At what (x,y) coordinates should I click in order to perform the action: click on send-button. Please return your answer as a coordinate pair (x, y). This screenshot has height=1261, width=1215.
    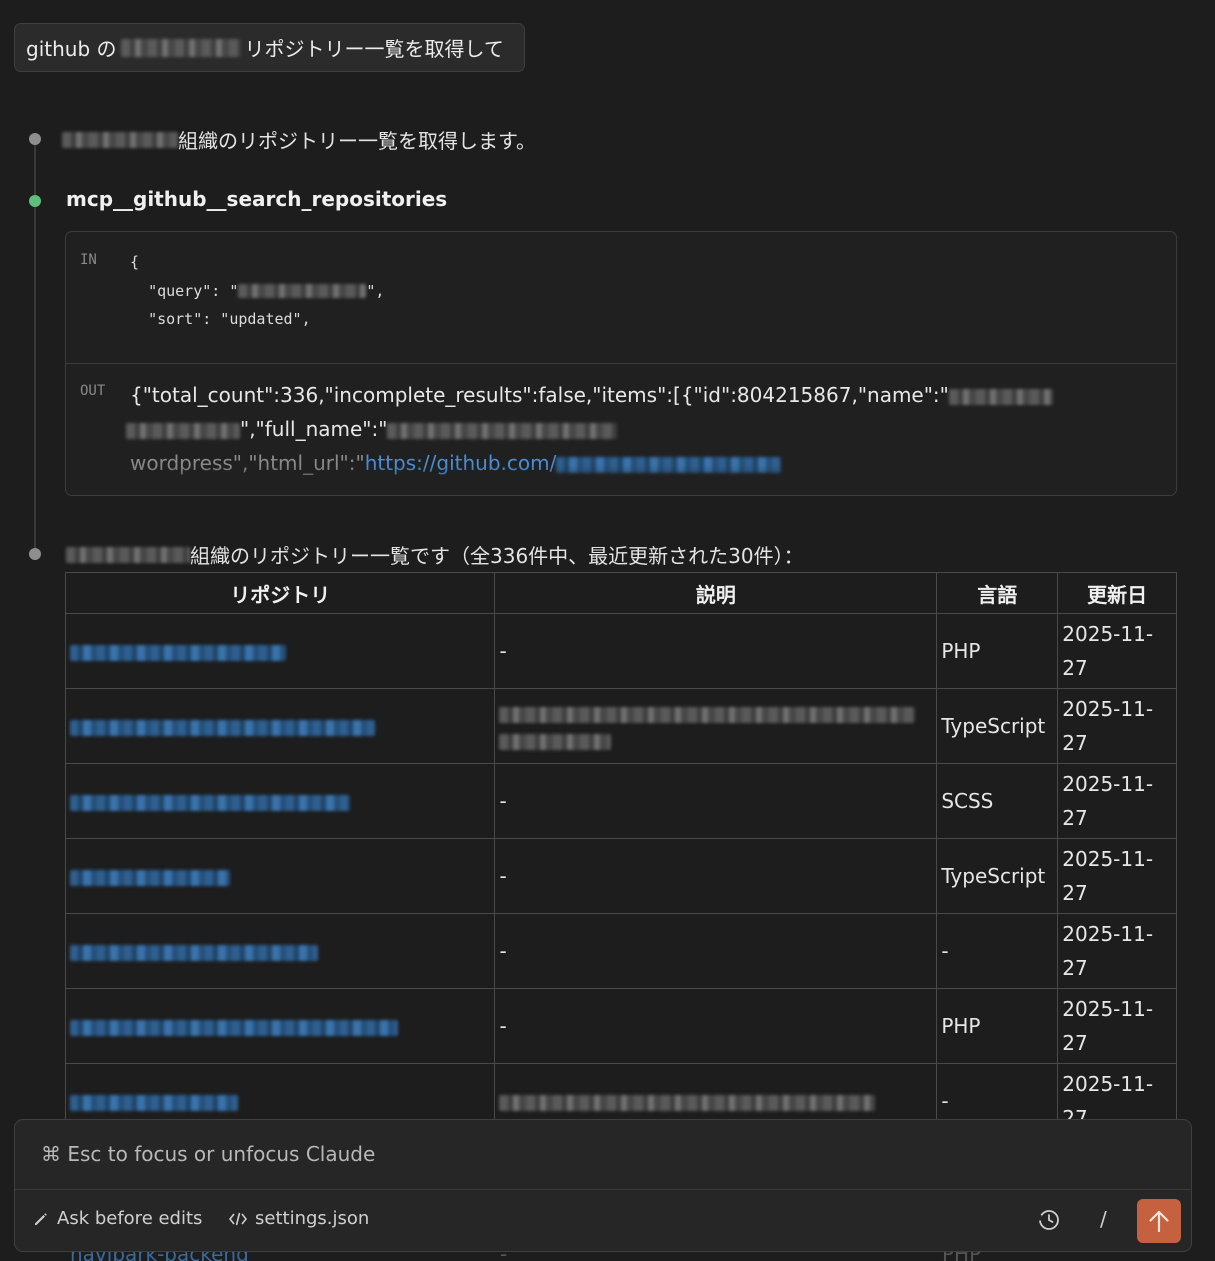
    Looking at the image, I should click on (1159, 1221).